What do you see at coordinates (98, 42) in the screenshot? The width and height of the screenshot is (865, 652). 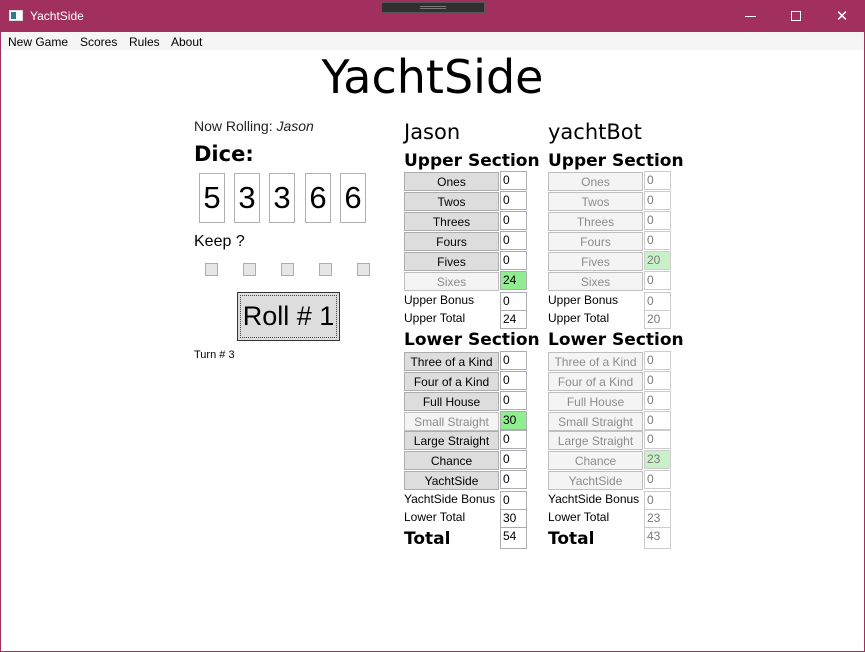 I see `menu-scores: Scores` at bounding box center [98, 42].